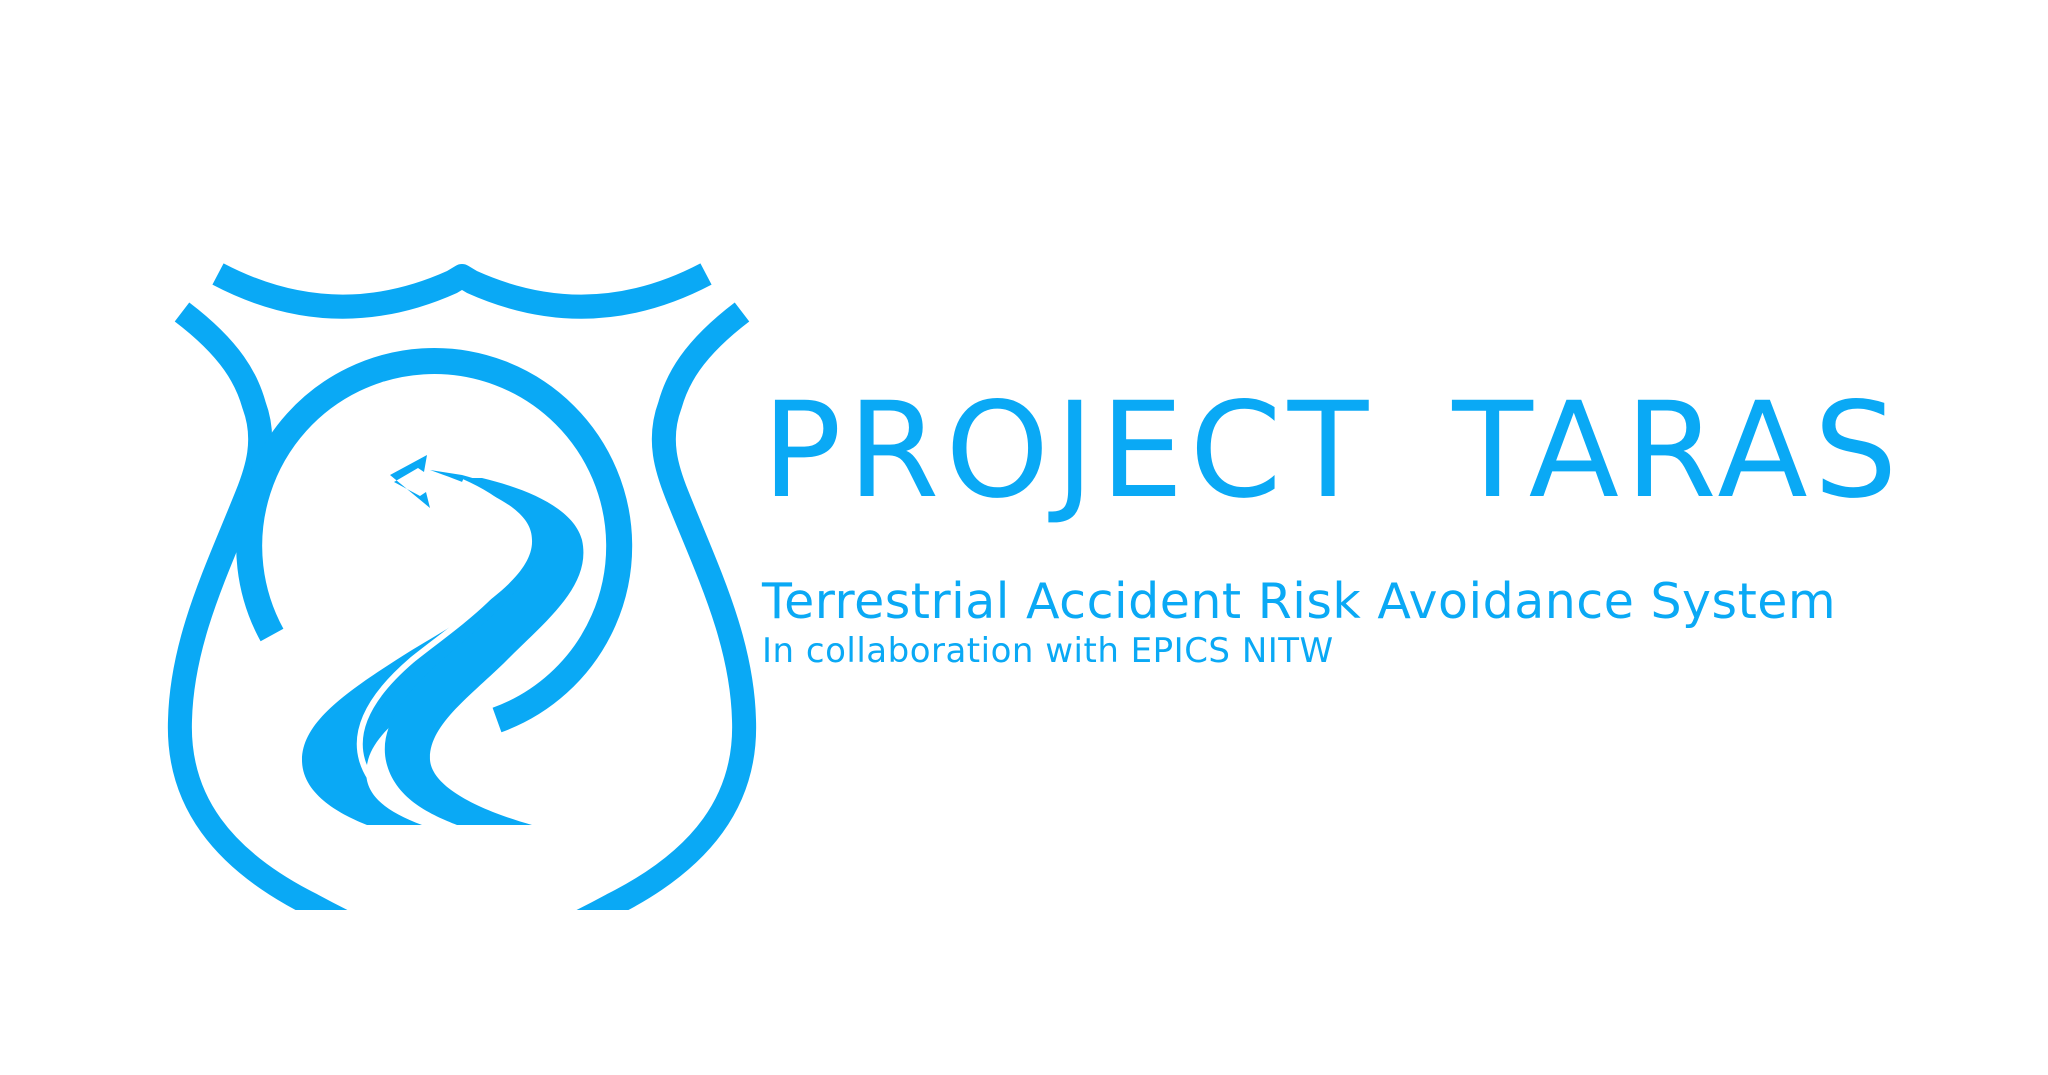 The height and width of the screenshot is (1075, 2048). Describe the element at coordinates (1048, 651) in the screenshot. I see `collaboration-note: In collaboration with EPICS NITW` at that location.